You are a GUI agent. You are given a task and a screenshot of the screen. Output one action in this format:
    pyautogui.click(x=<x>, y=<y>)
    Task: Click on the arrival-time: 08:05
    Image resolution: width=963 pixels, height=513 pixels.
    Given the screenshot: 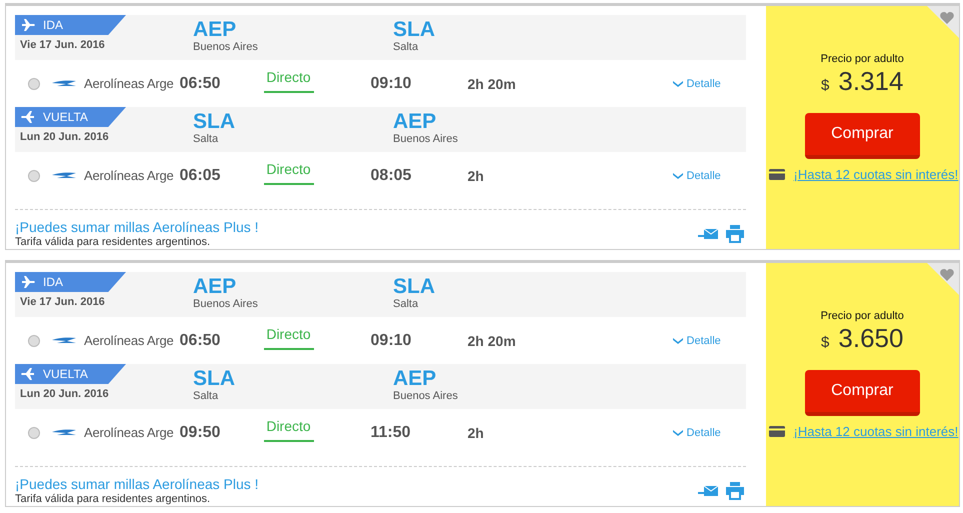 What is the action you would take?
    pyautogui.click(x=391, y=175)
    